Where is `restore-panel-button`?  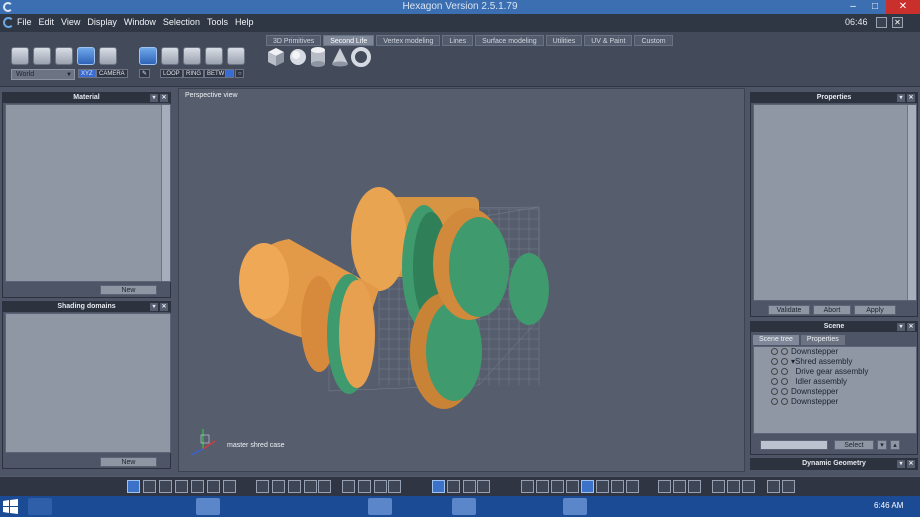
restore-panel-button is located at coordinates (881, 22).